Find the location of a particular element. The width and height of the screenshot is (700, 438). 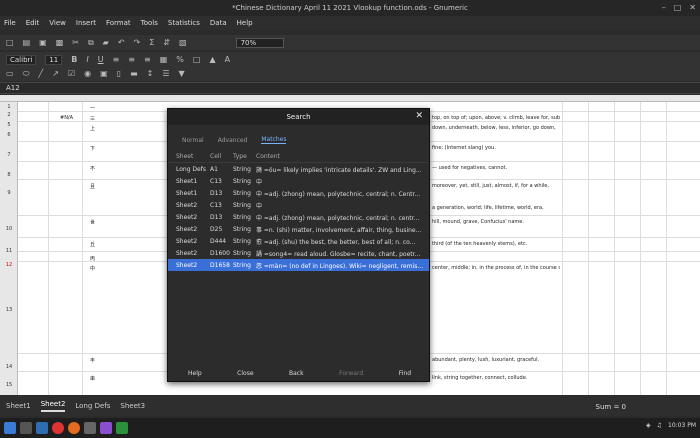

cell: 串 is located at coordinates (92, 378).